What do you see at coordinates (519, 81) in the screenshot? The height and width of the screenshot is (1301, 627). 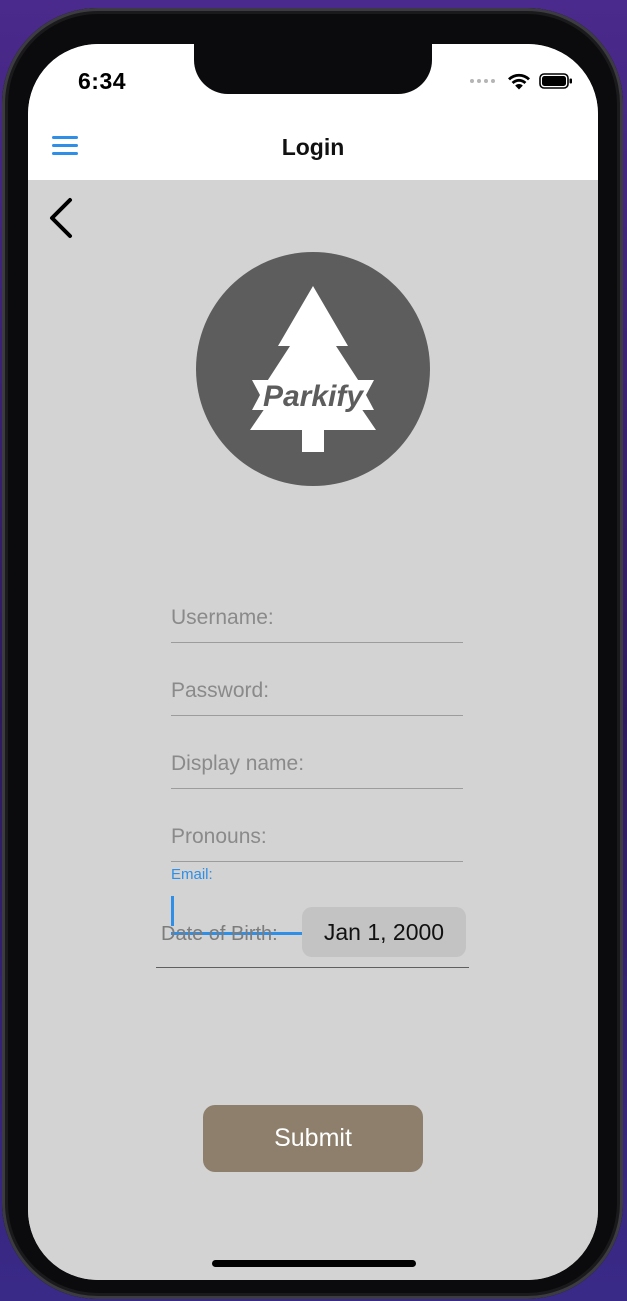 I see `wifi-icon` at bounding box center [519, 81].